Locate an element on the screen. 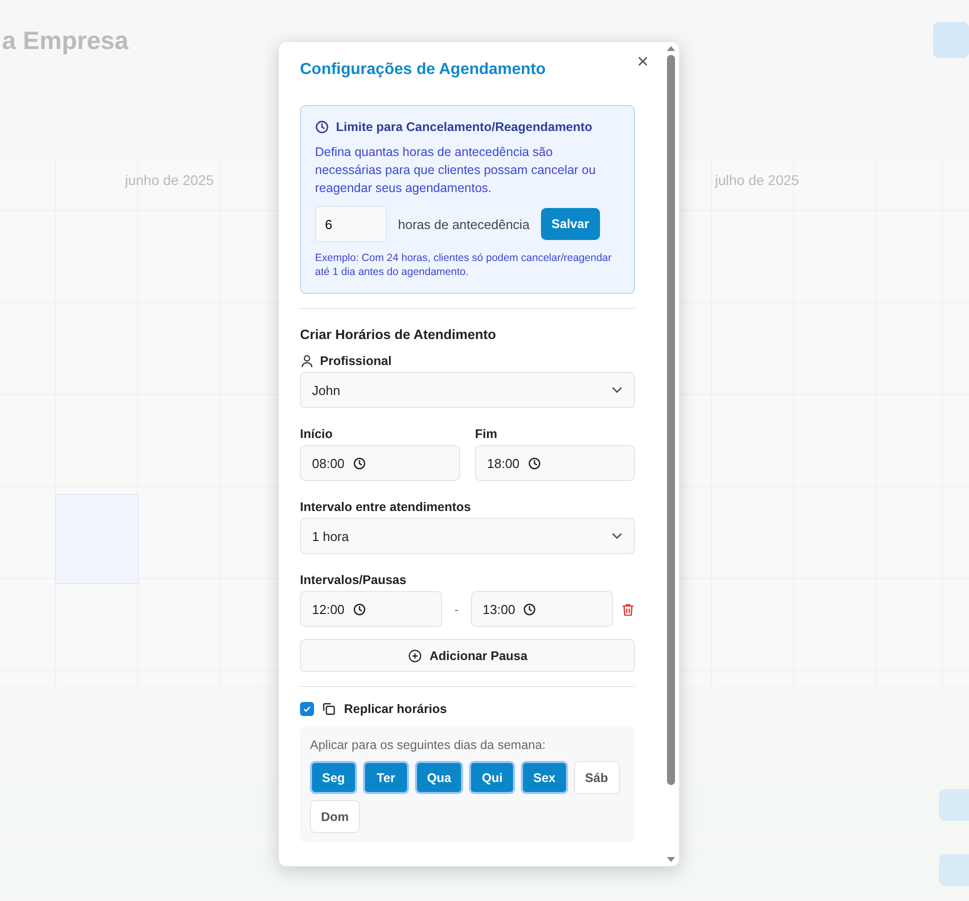  checkmark-icon is located at coordinates (307, 709).